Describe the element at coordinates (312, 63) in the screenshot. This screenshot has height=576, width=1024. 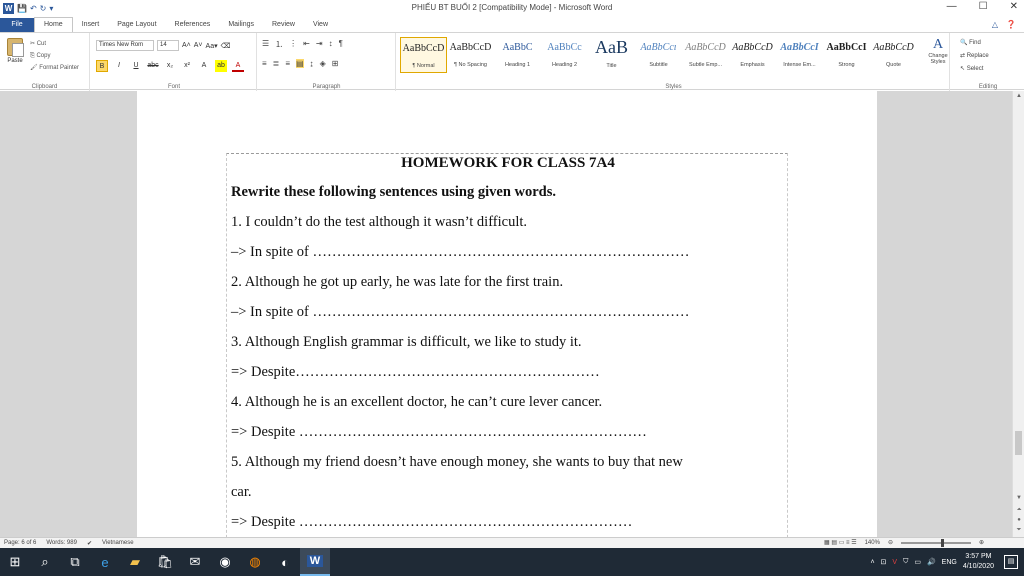
I see `line-spacing-icon: ↨` at that location.